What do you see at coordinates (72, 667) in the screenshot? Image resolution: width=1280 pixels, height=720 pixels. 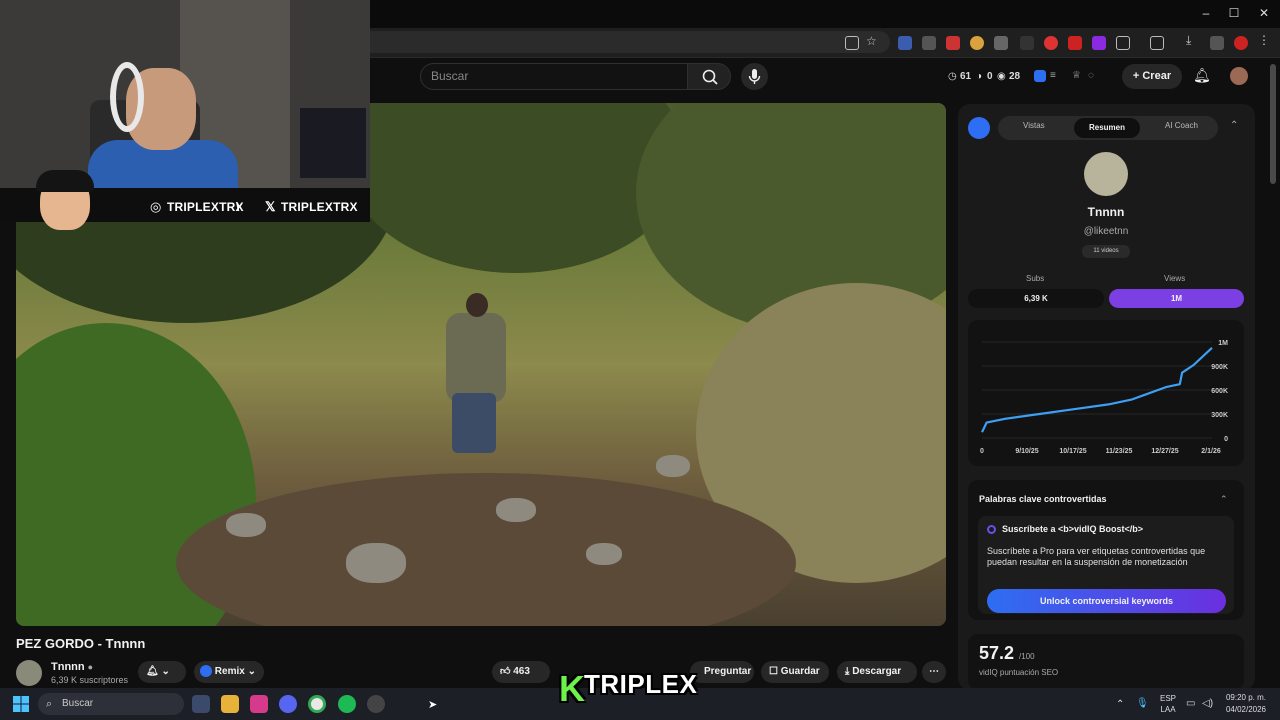 I see `channel-name: Tnnnn ●` at bounding box center [72, 667].